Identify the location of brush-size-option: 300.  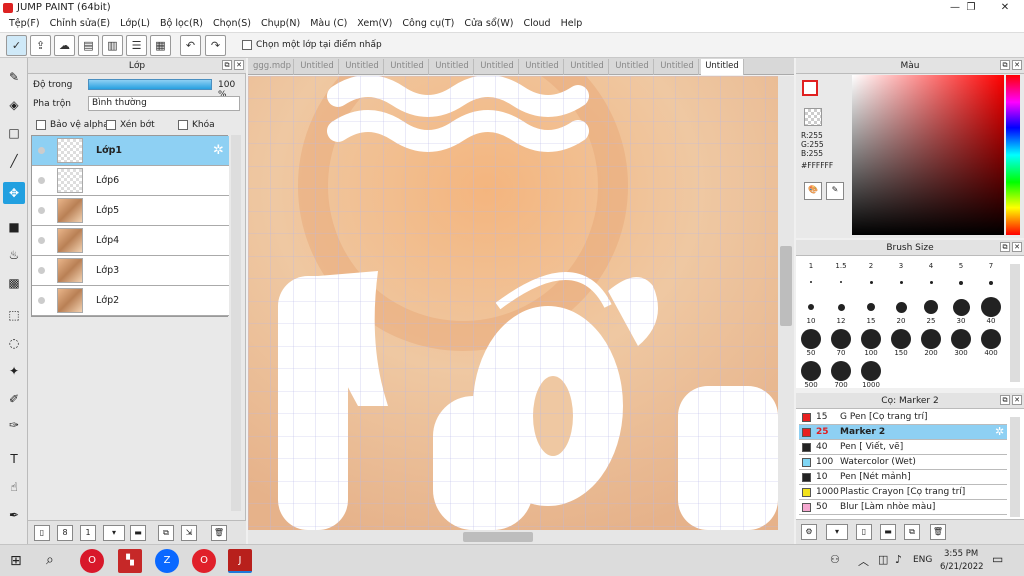
(961, 343).